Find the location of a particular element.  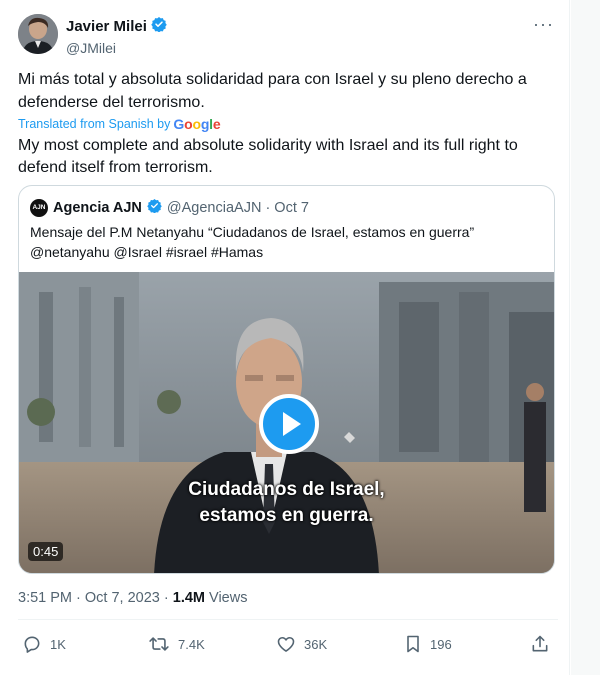

share-button is located at coordinates (540, 644).